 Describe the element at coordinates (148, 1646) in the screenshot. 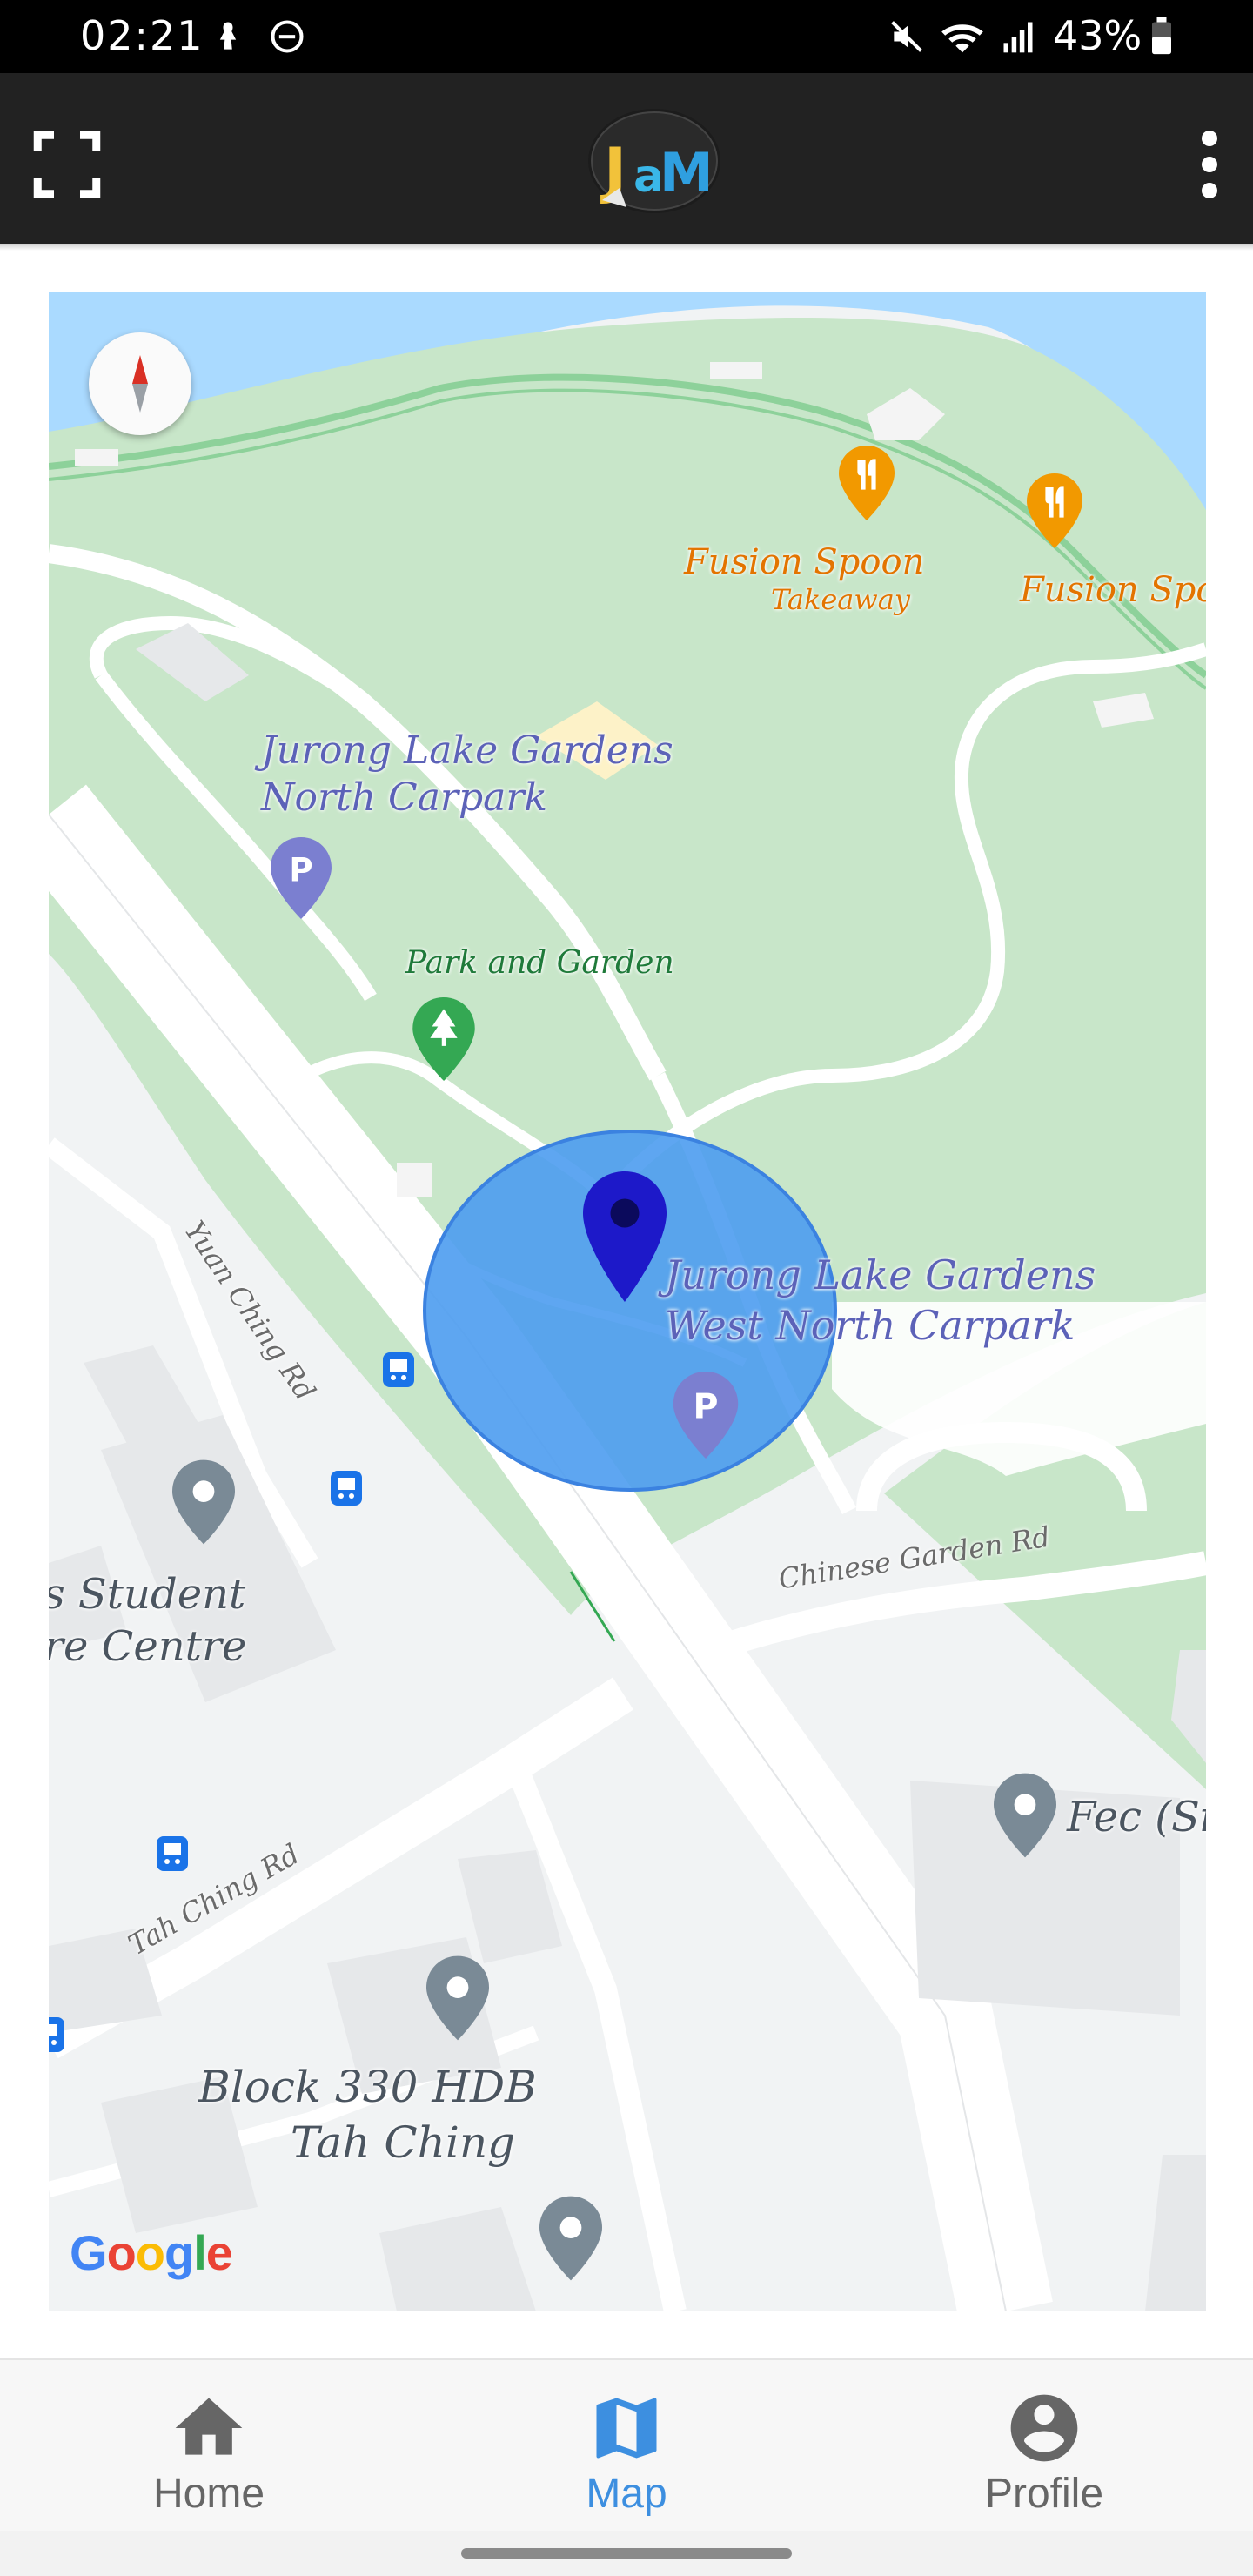

I see `label-student-centre-line2: re Centre` at that location.